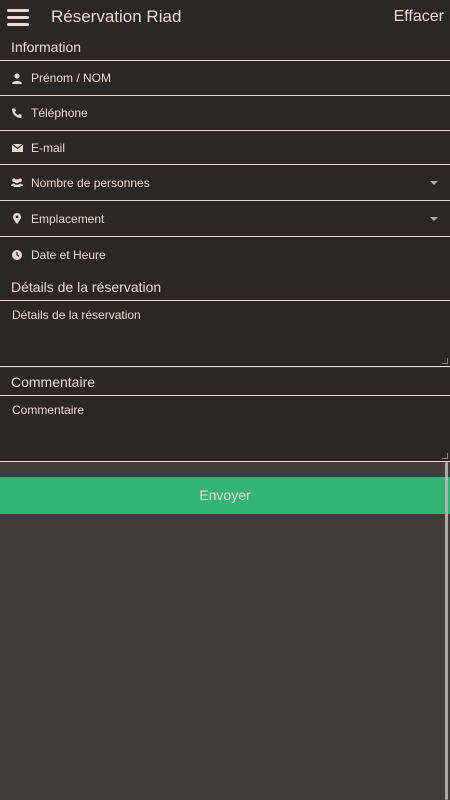 The image size is (450, 800). I want to click on group-icon, so click(17, 183).